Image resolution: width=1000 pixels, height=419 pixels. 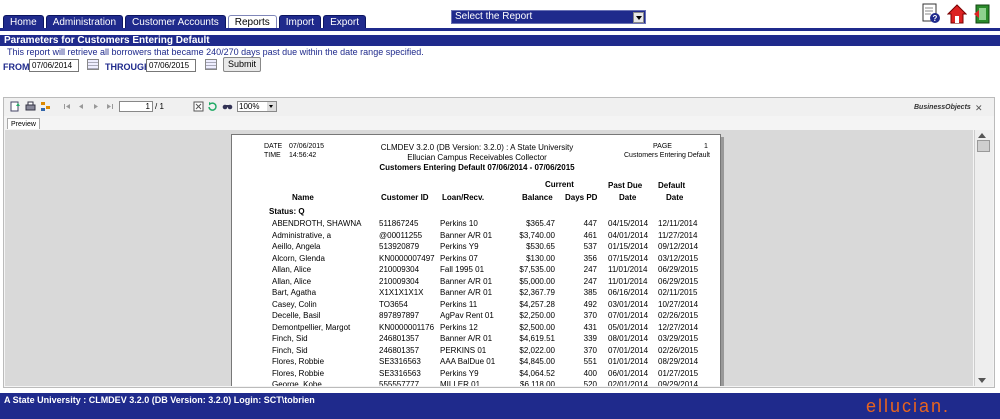 I want to click on cell-dd: 06/29/2015, so click(x=678, y=269).